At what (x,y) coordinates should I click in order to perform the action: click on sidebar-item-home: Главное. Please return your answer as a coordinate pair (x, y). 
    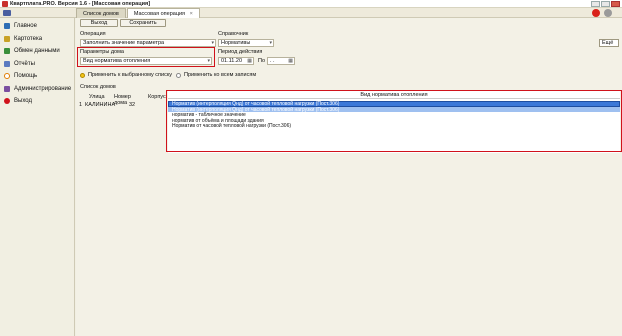
    Looking at the image, I should click on (37, 26).